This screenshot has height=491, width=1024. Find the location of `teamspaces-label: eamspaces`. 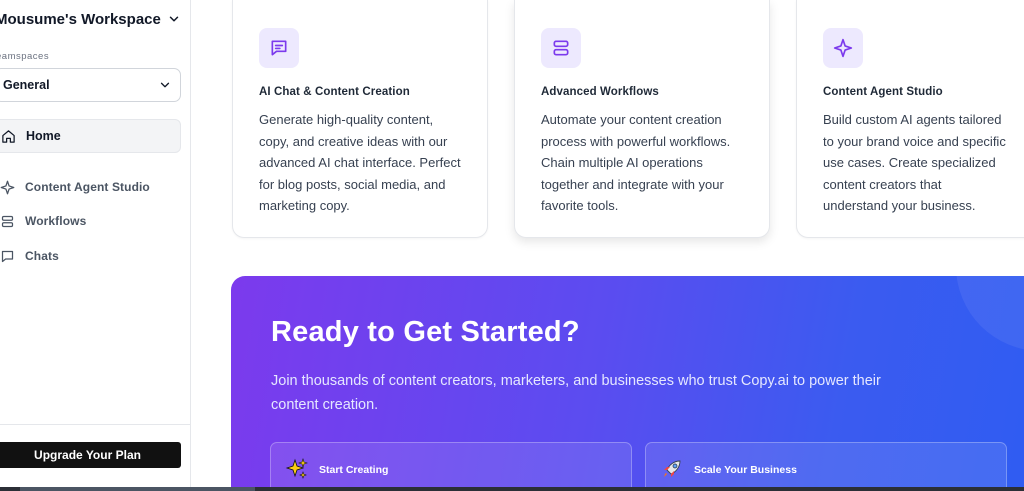

teamspaces-label: eamspaces is located at coordinates (25, 56).